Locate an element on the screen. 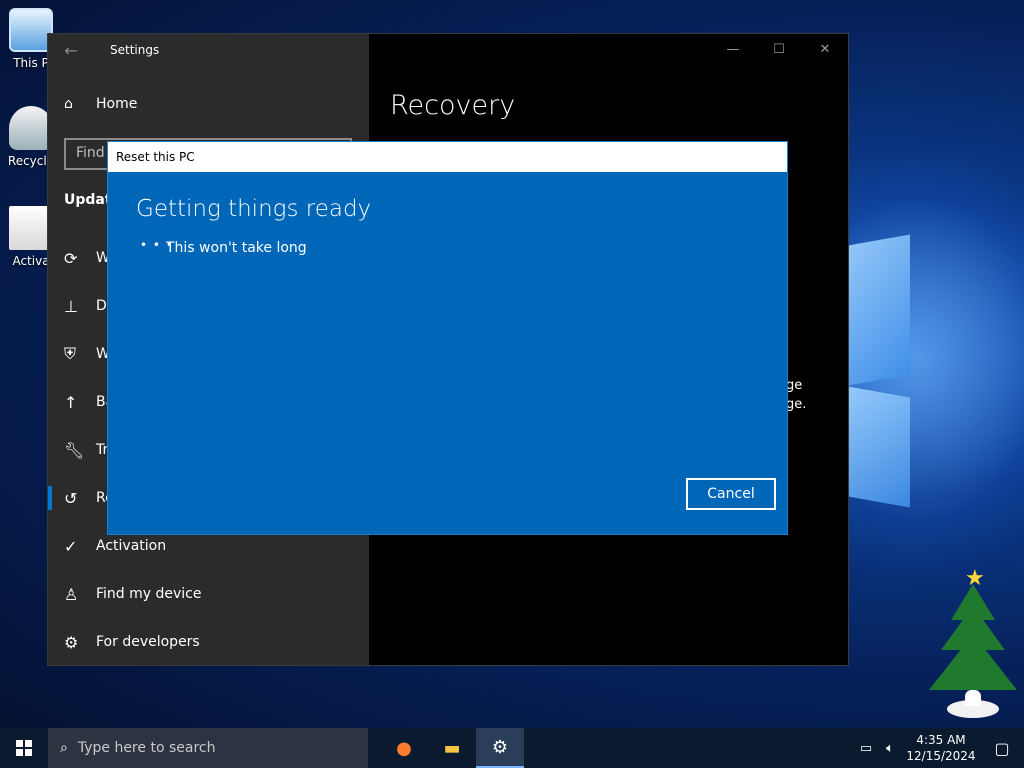  gear-icon: ⚙ is located at coordinates (500, 747).